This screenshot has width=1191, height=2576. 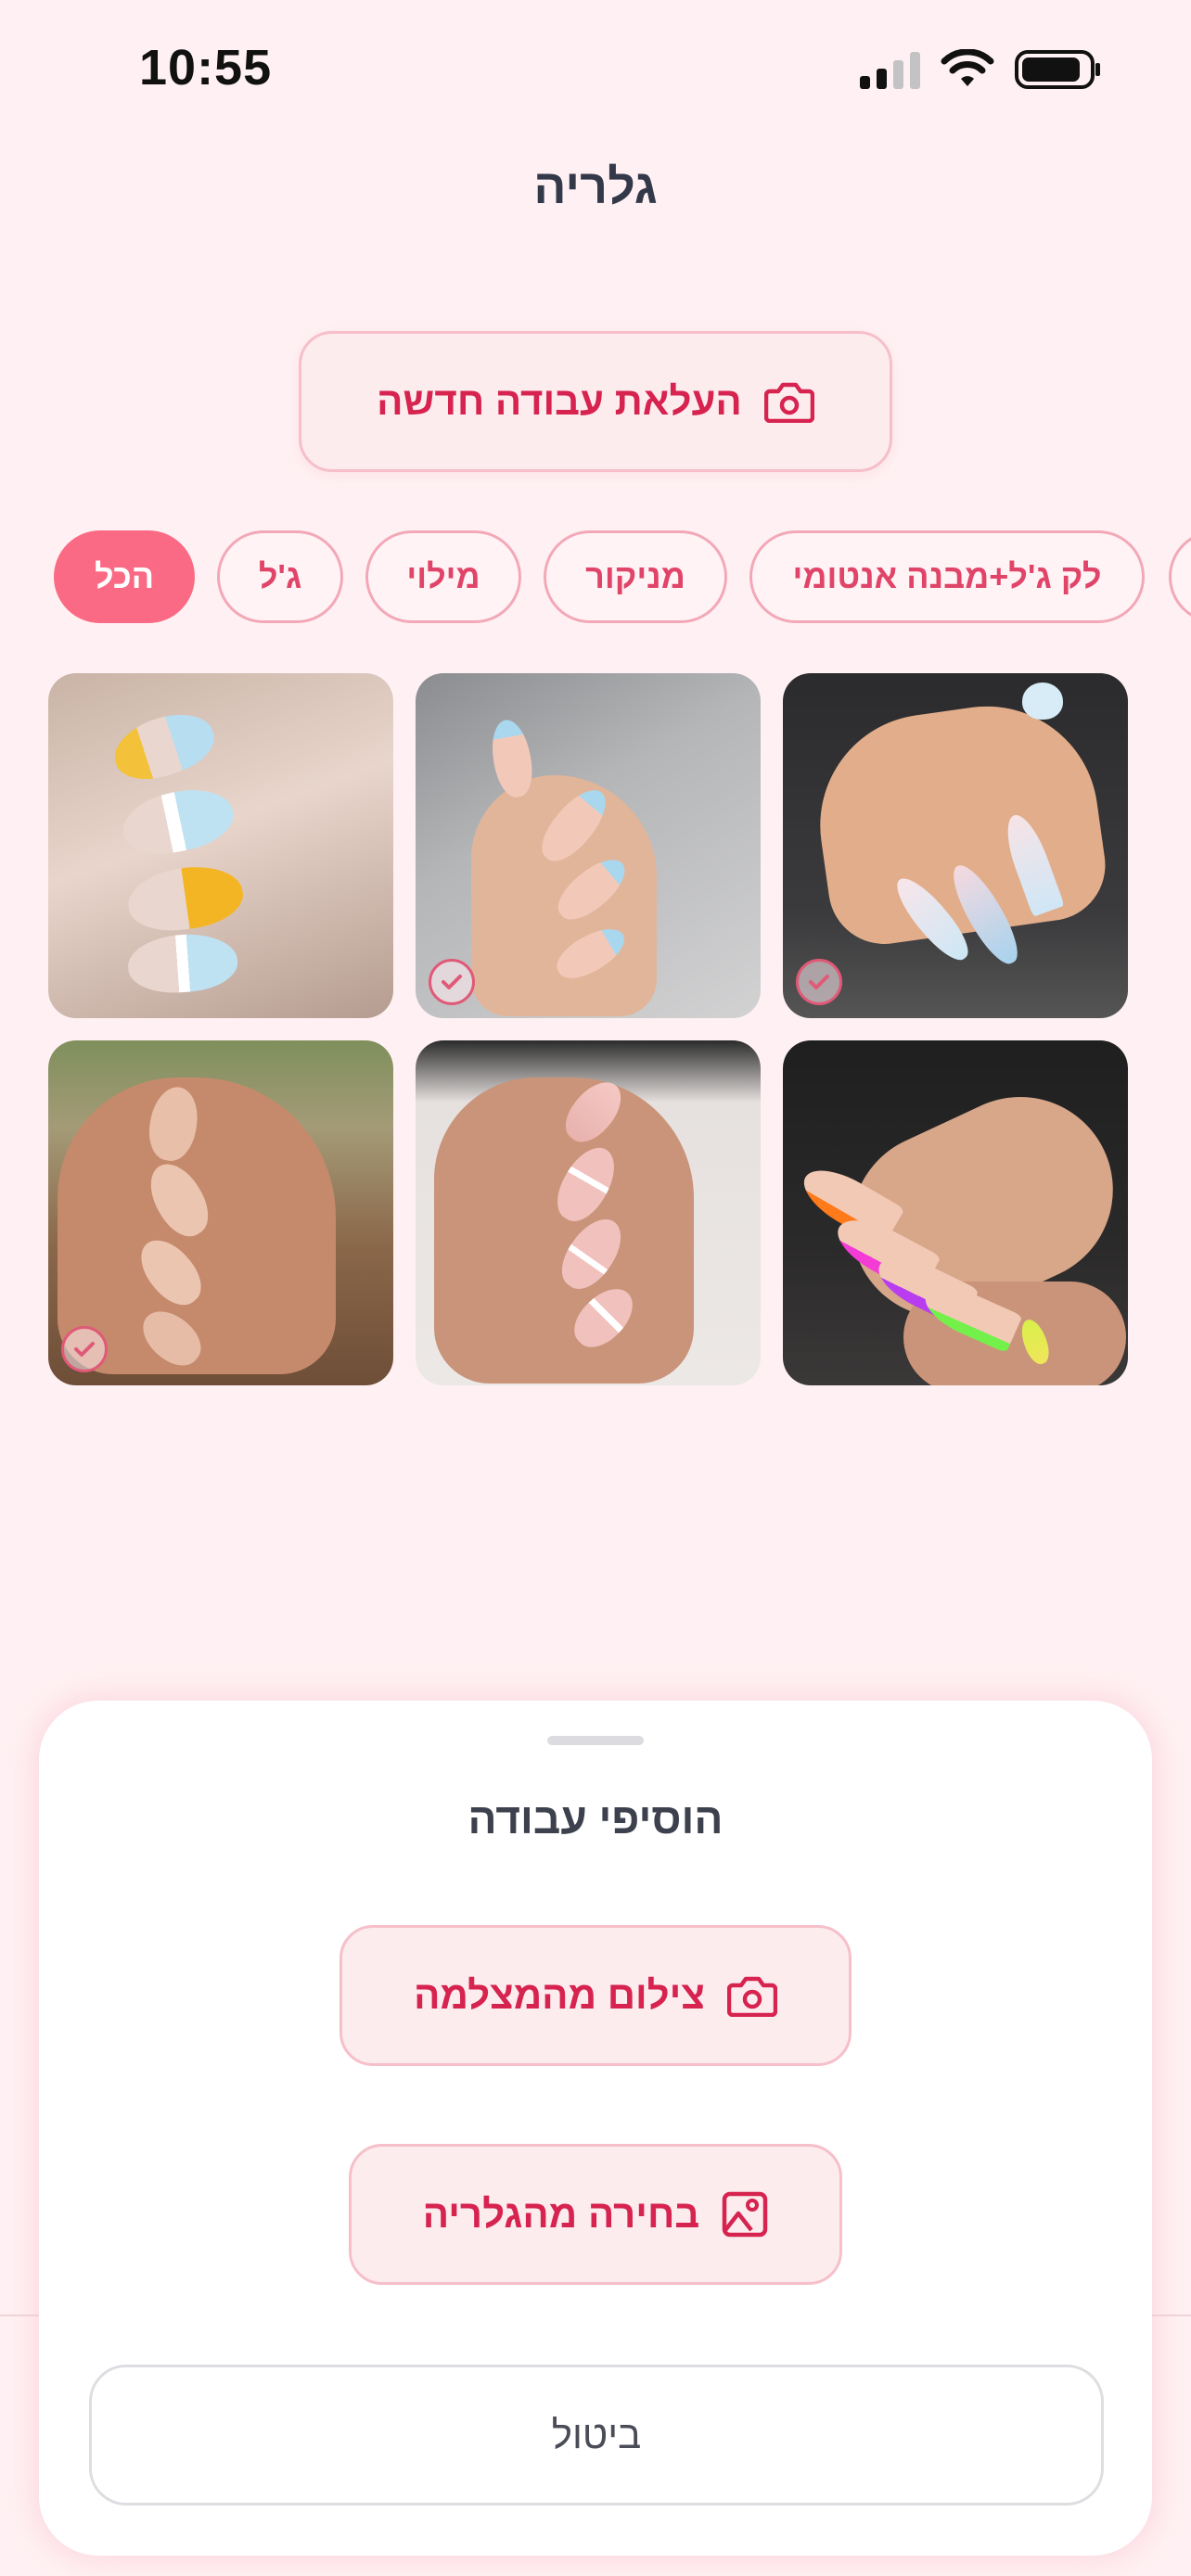 What do you see at coordinates (890, 69) in the screenshot?
I see `signal-icon` at bounding box center [890, 69].